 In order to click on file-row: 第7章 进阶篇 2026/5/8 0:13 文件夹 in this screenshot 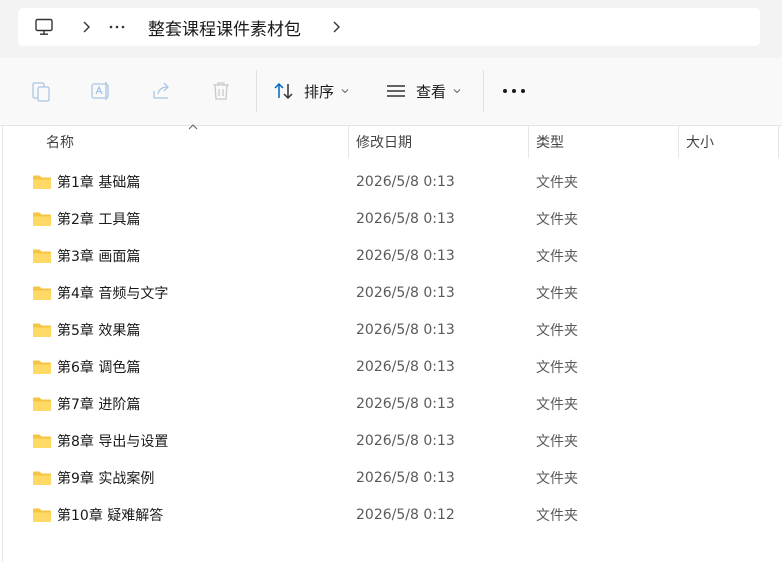, I will do `click(391, 403)`.